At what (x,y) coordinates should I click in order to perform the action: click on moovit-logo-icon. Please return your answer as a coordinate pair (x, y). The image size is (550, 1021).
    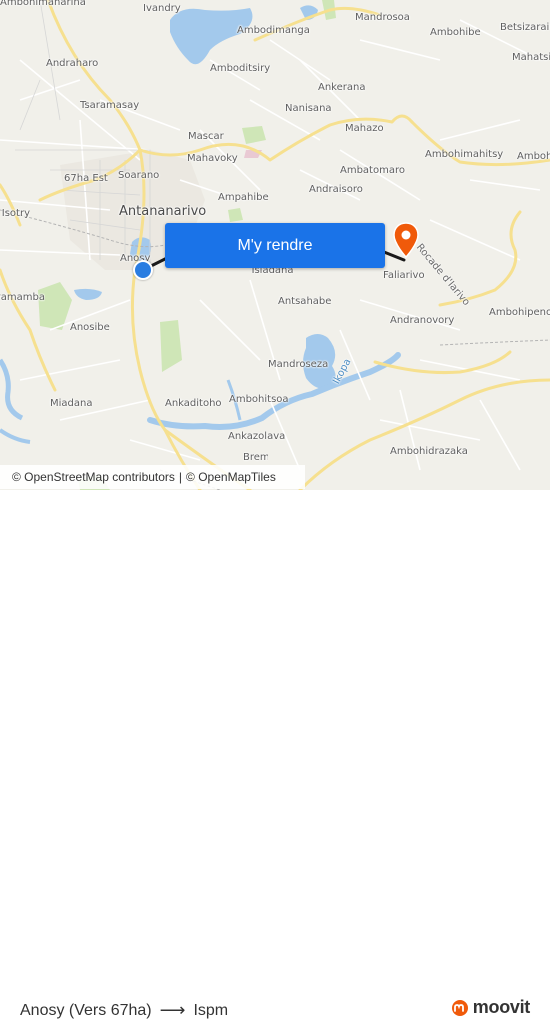
    Looking at the image, I should click on (459, 1007).